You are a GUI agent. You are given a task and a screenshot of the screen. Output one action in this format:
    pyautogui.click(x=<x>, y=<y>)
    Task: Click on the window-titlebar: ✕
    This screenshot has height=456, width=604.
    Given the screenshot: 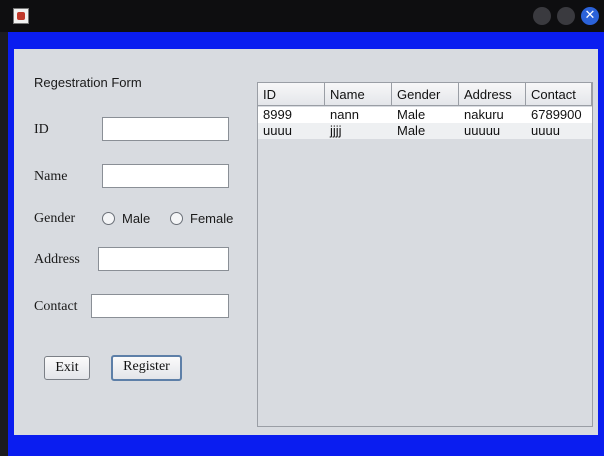 What is the action you would take?
    pyautogui.click(x=302, y=16)
    